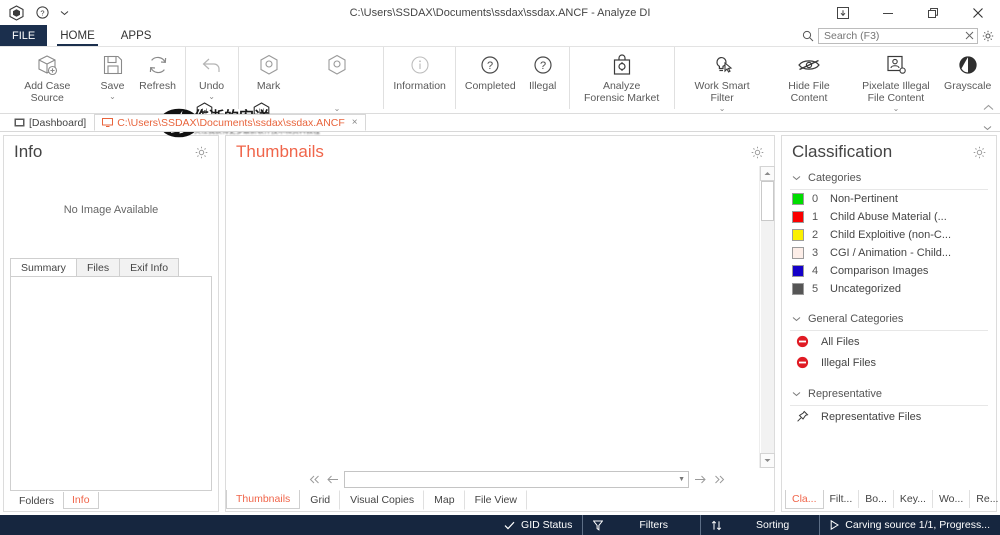  What do you see at coordinates (42, 12) in the screenshot?
I see `help-circle-icon: ?` at bounding box center [42, 12].